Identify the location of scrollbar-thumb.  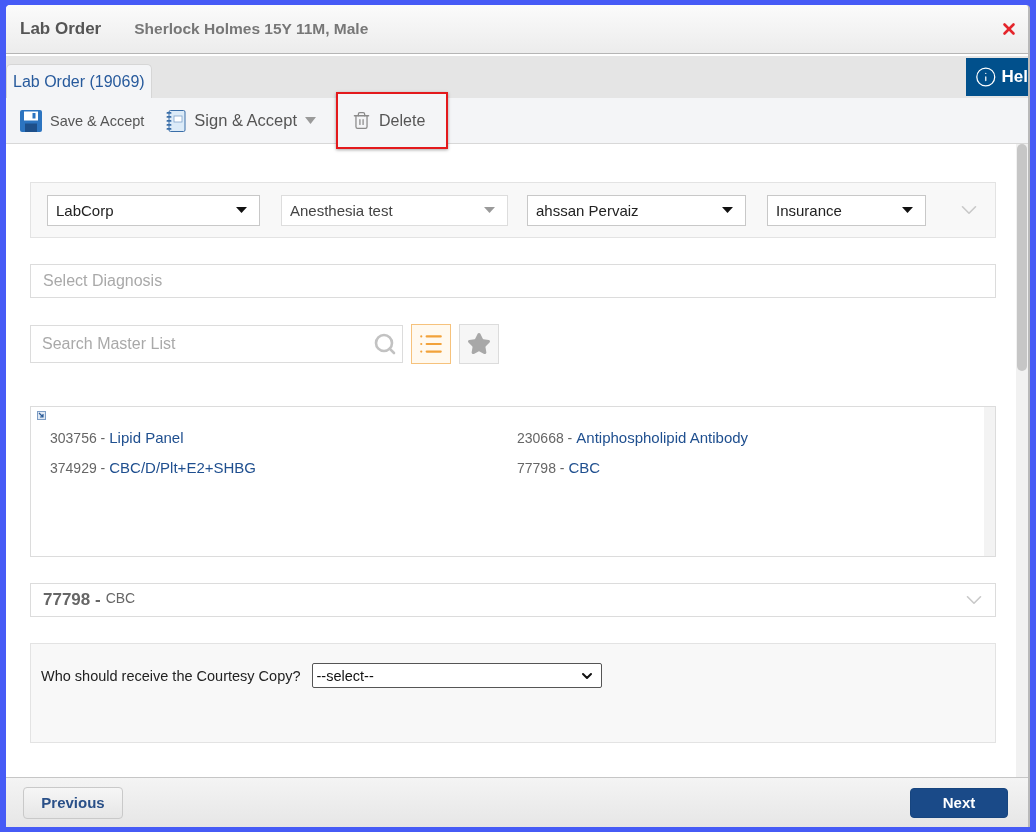
(1022, 257).